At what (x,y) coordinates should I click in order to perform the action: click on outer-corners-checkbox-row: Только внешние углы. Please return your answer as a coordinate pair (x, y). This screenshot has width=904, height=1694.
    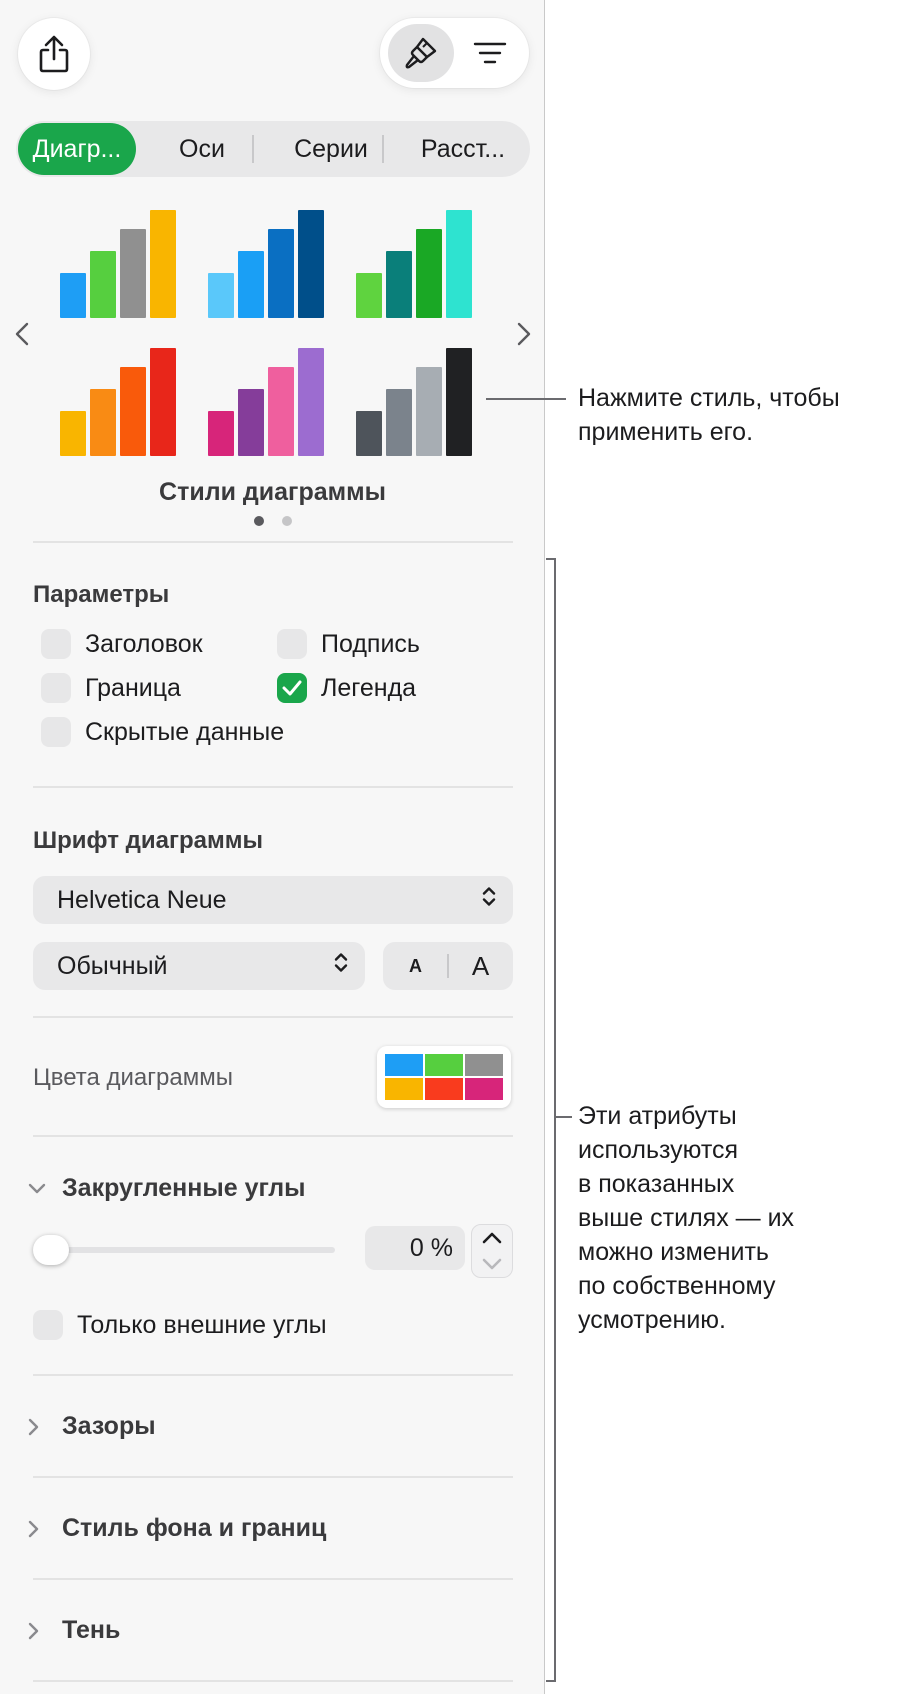
    Looking at the image, I should click on (180, 1325).